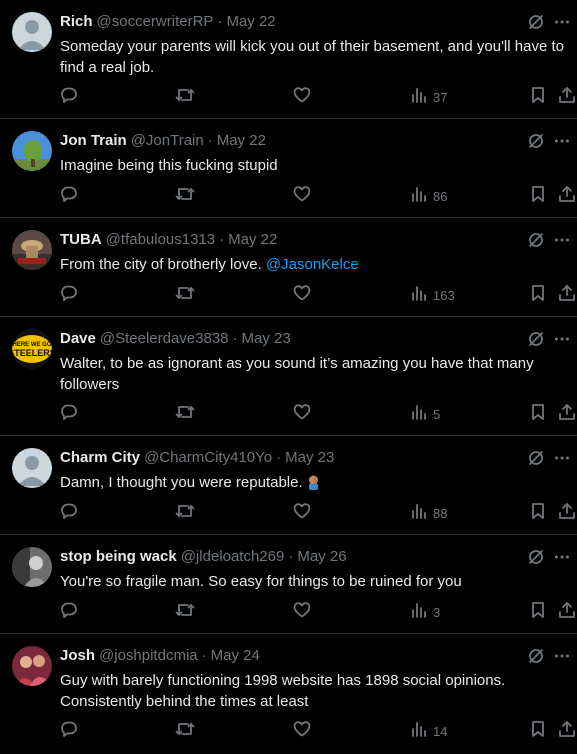 This screenshot has width=577, height=754. What do you see at coordinates (425, 612) in the screenshot?
I see `views-button: 3` at bounding box center [425, 612].